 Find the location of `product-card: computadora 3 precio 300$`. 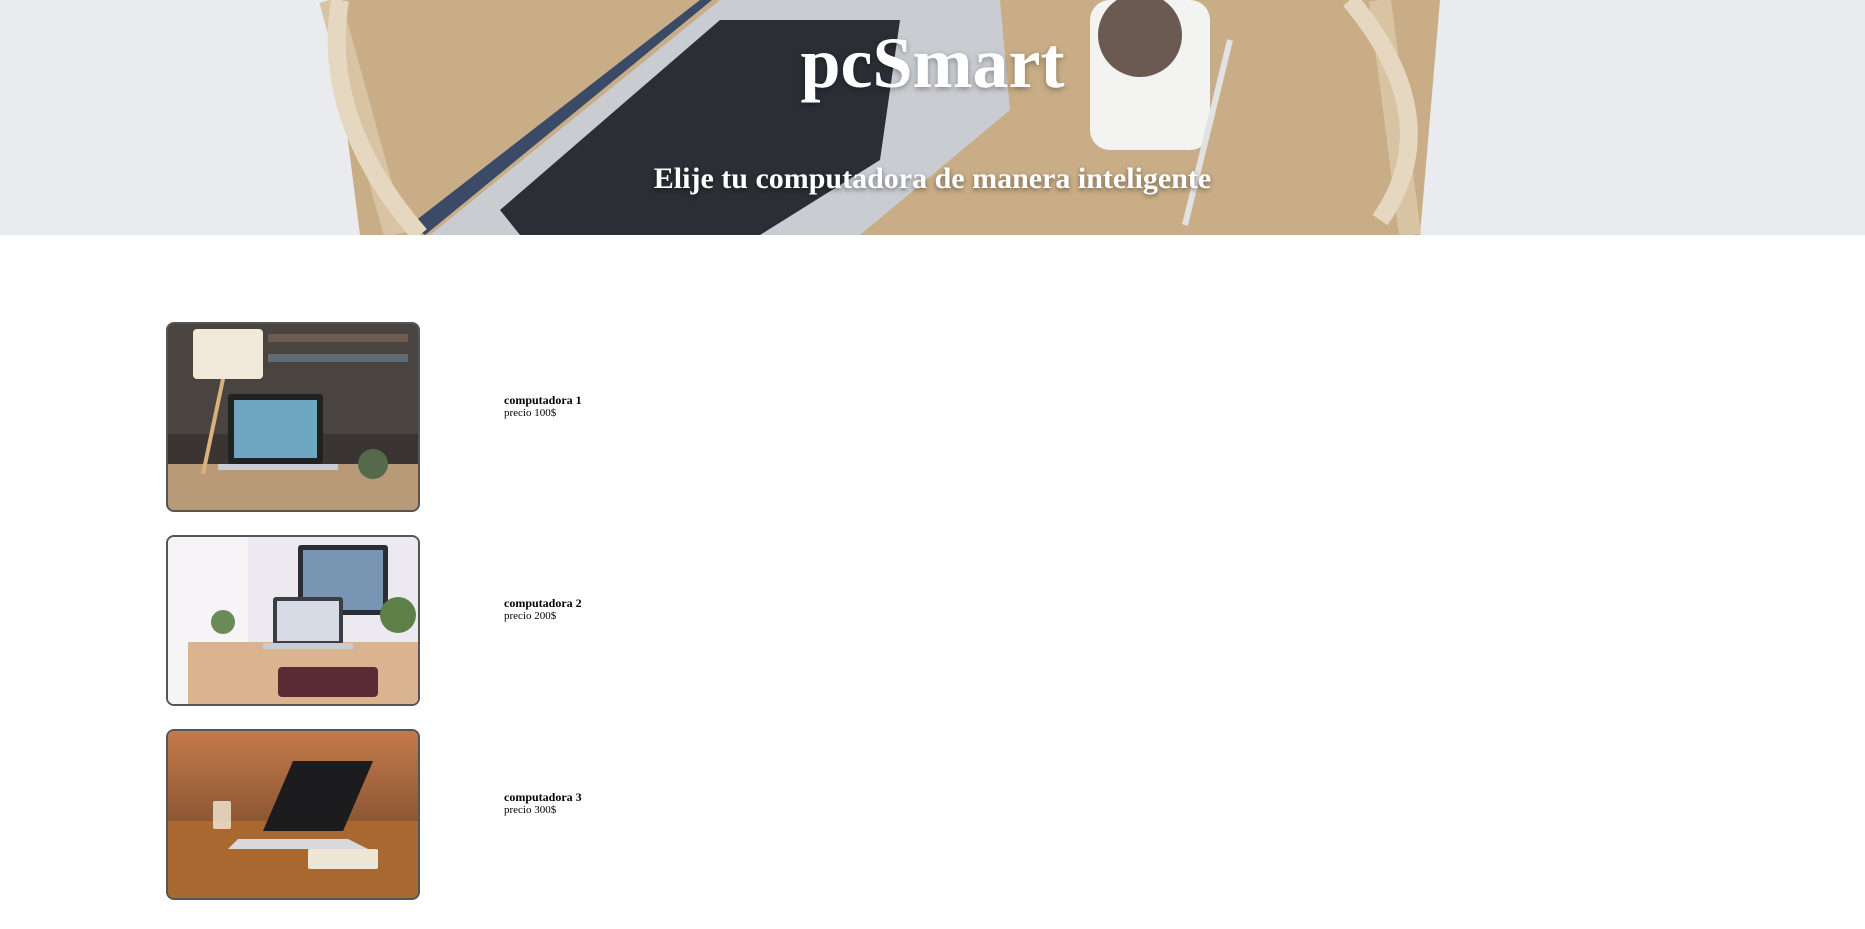

product-card: computadora 3 precio 300$ is located at coordinates (374, 814).